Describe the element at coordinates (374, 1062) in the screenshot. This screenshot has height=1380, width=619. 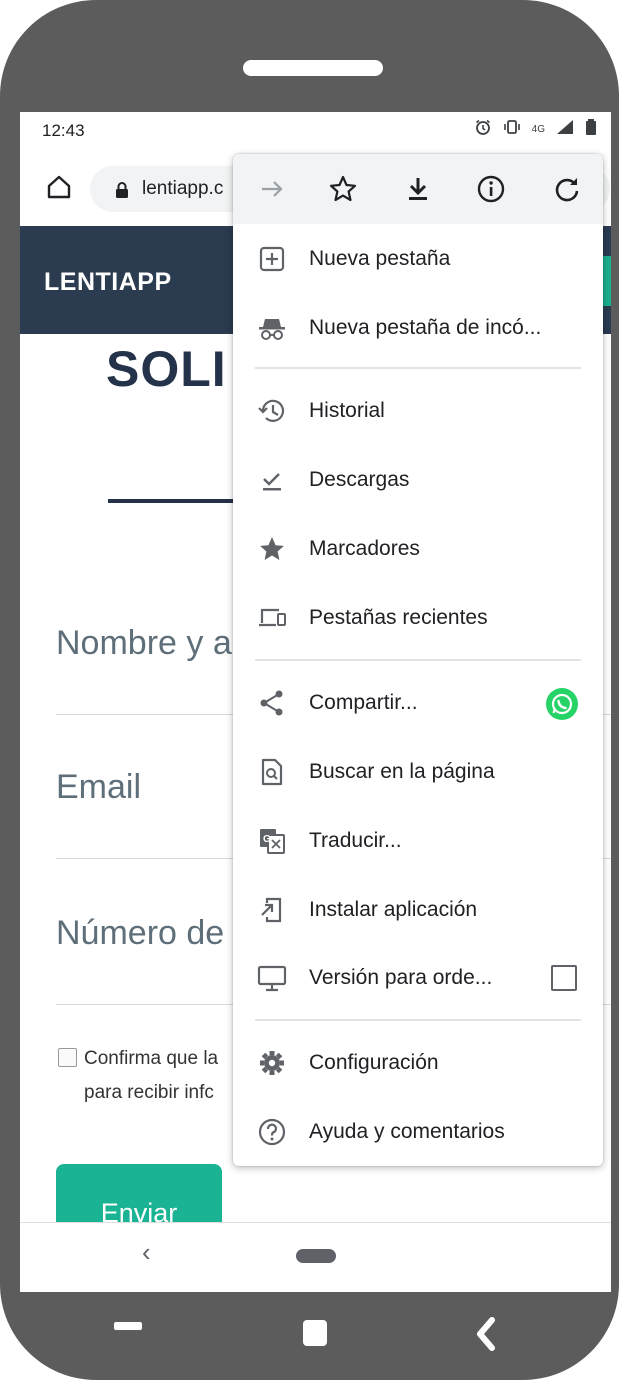
I see `menu-item-label: Configuración` at that location.